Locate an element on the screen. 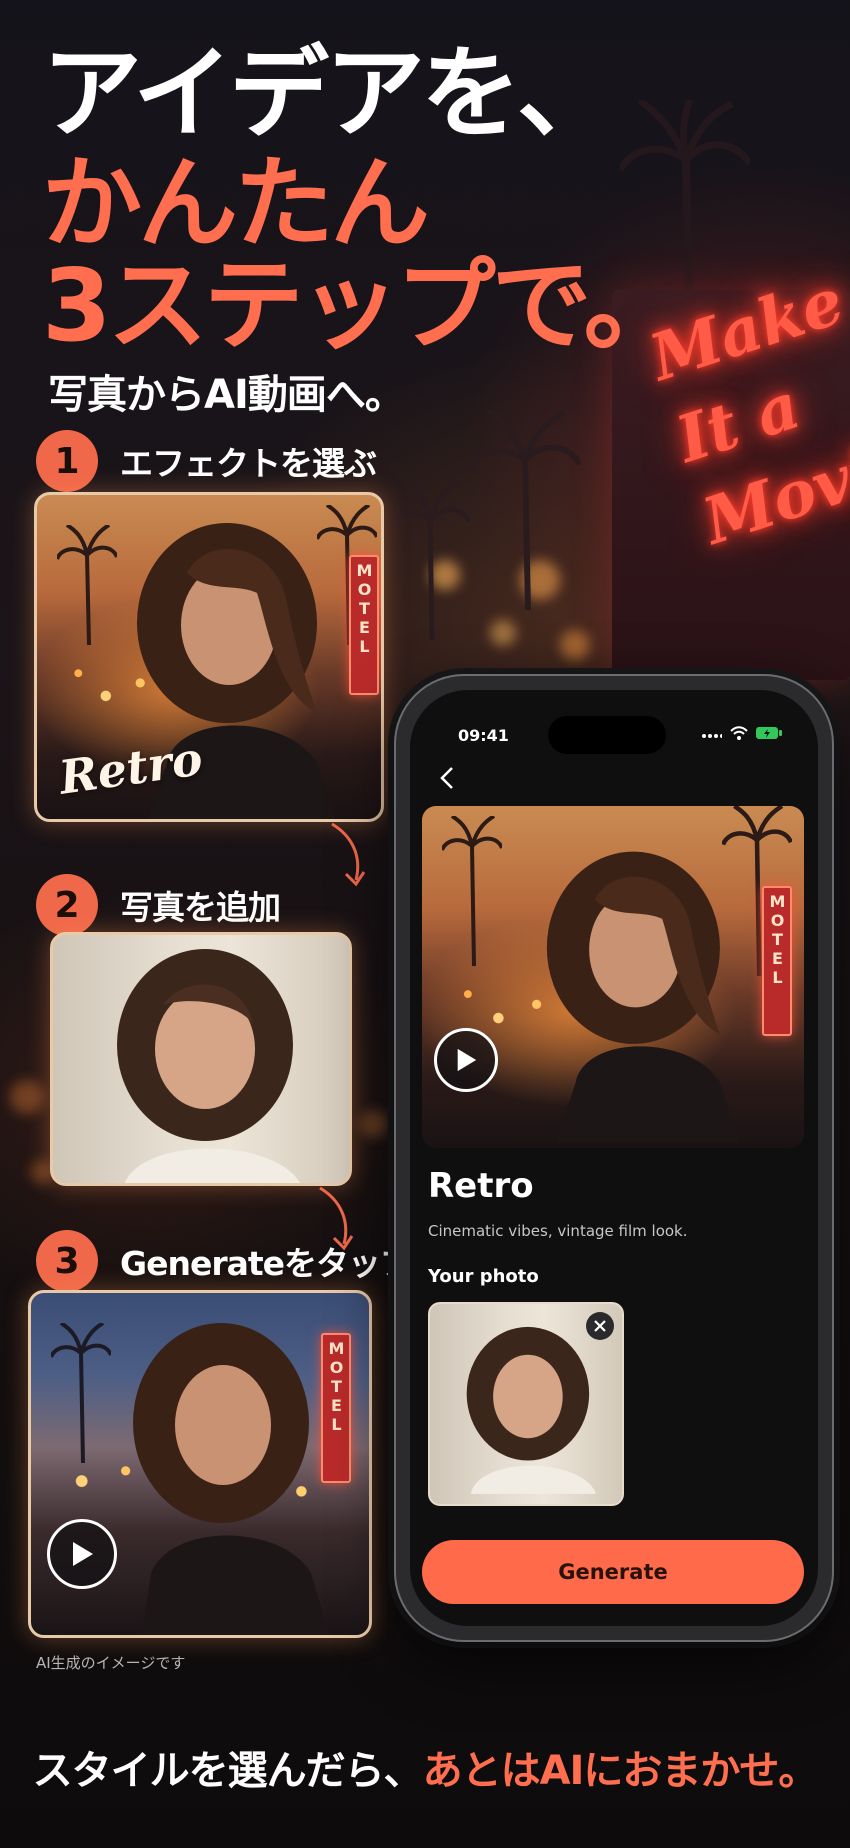 The height and width of the screenshot is (1848, 850). headline: アイデアを、 かんたん 3ステップで。 is located at coordinates (363, 199).